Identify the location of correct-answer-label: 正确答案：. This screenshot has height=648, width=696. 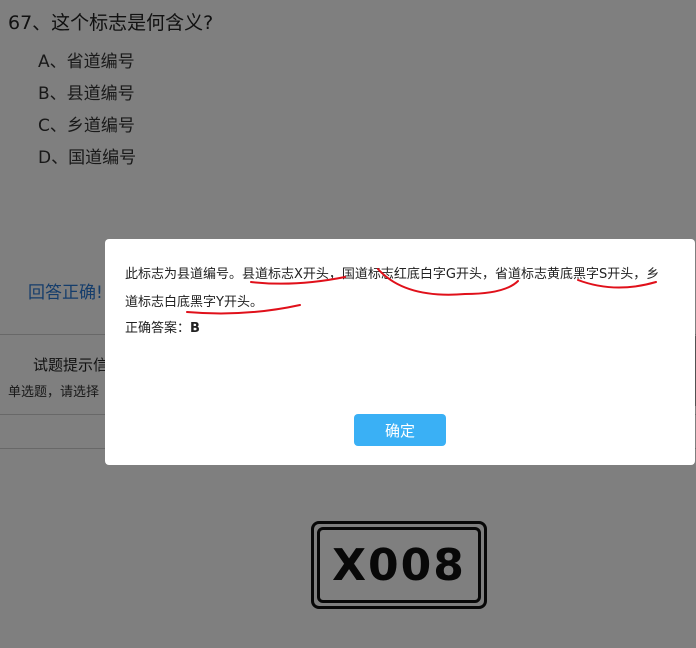
(158, 328).